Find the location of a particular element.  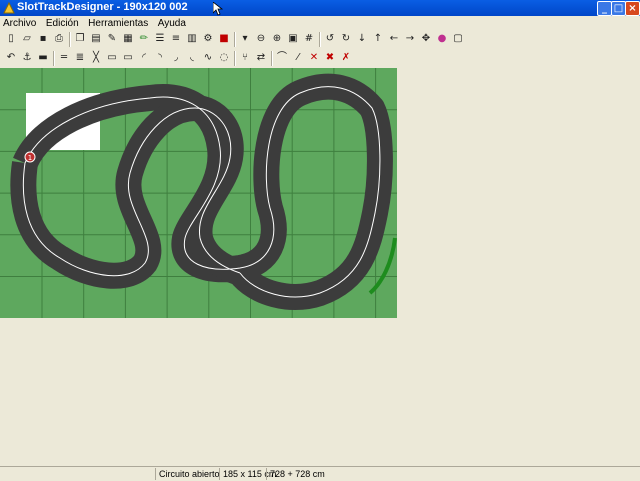

new-icon: ▯ is located at coordinates (11, 39).